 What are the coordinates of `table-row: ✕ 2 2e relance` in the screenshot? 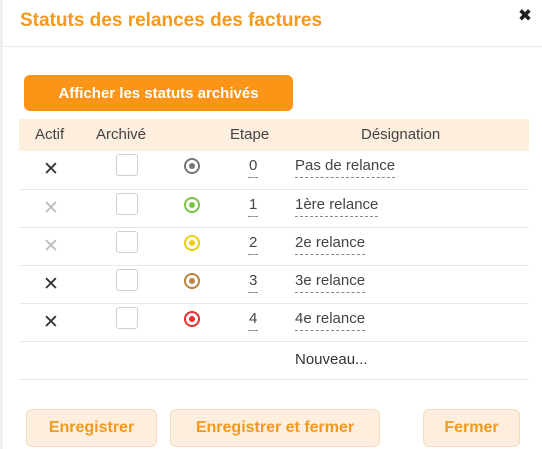 It's located at (274, 247).